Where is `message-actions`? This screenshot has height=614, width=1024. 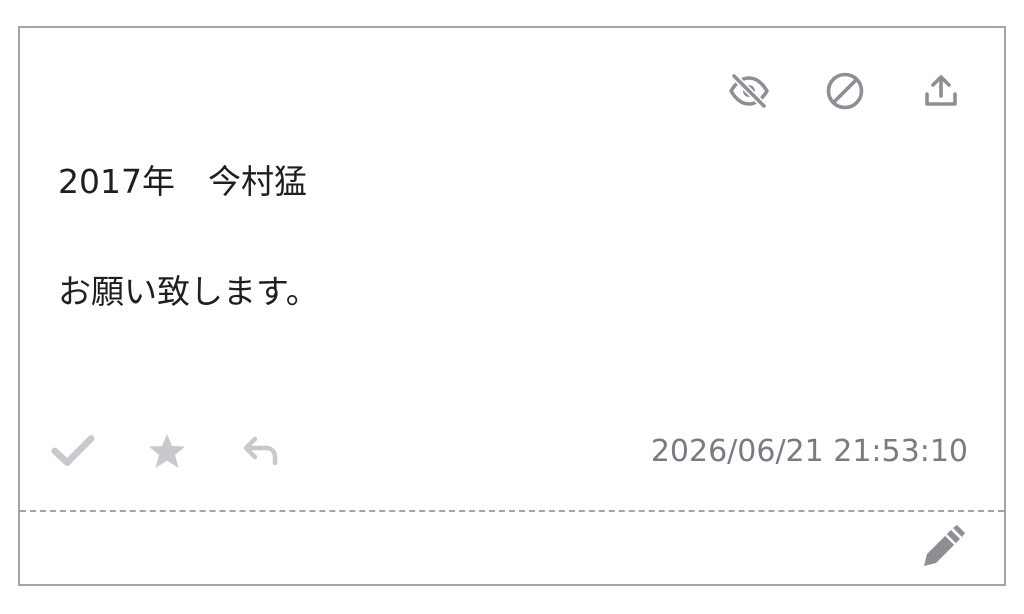
message-actions is located at coordinates (845, 91).